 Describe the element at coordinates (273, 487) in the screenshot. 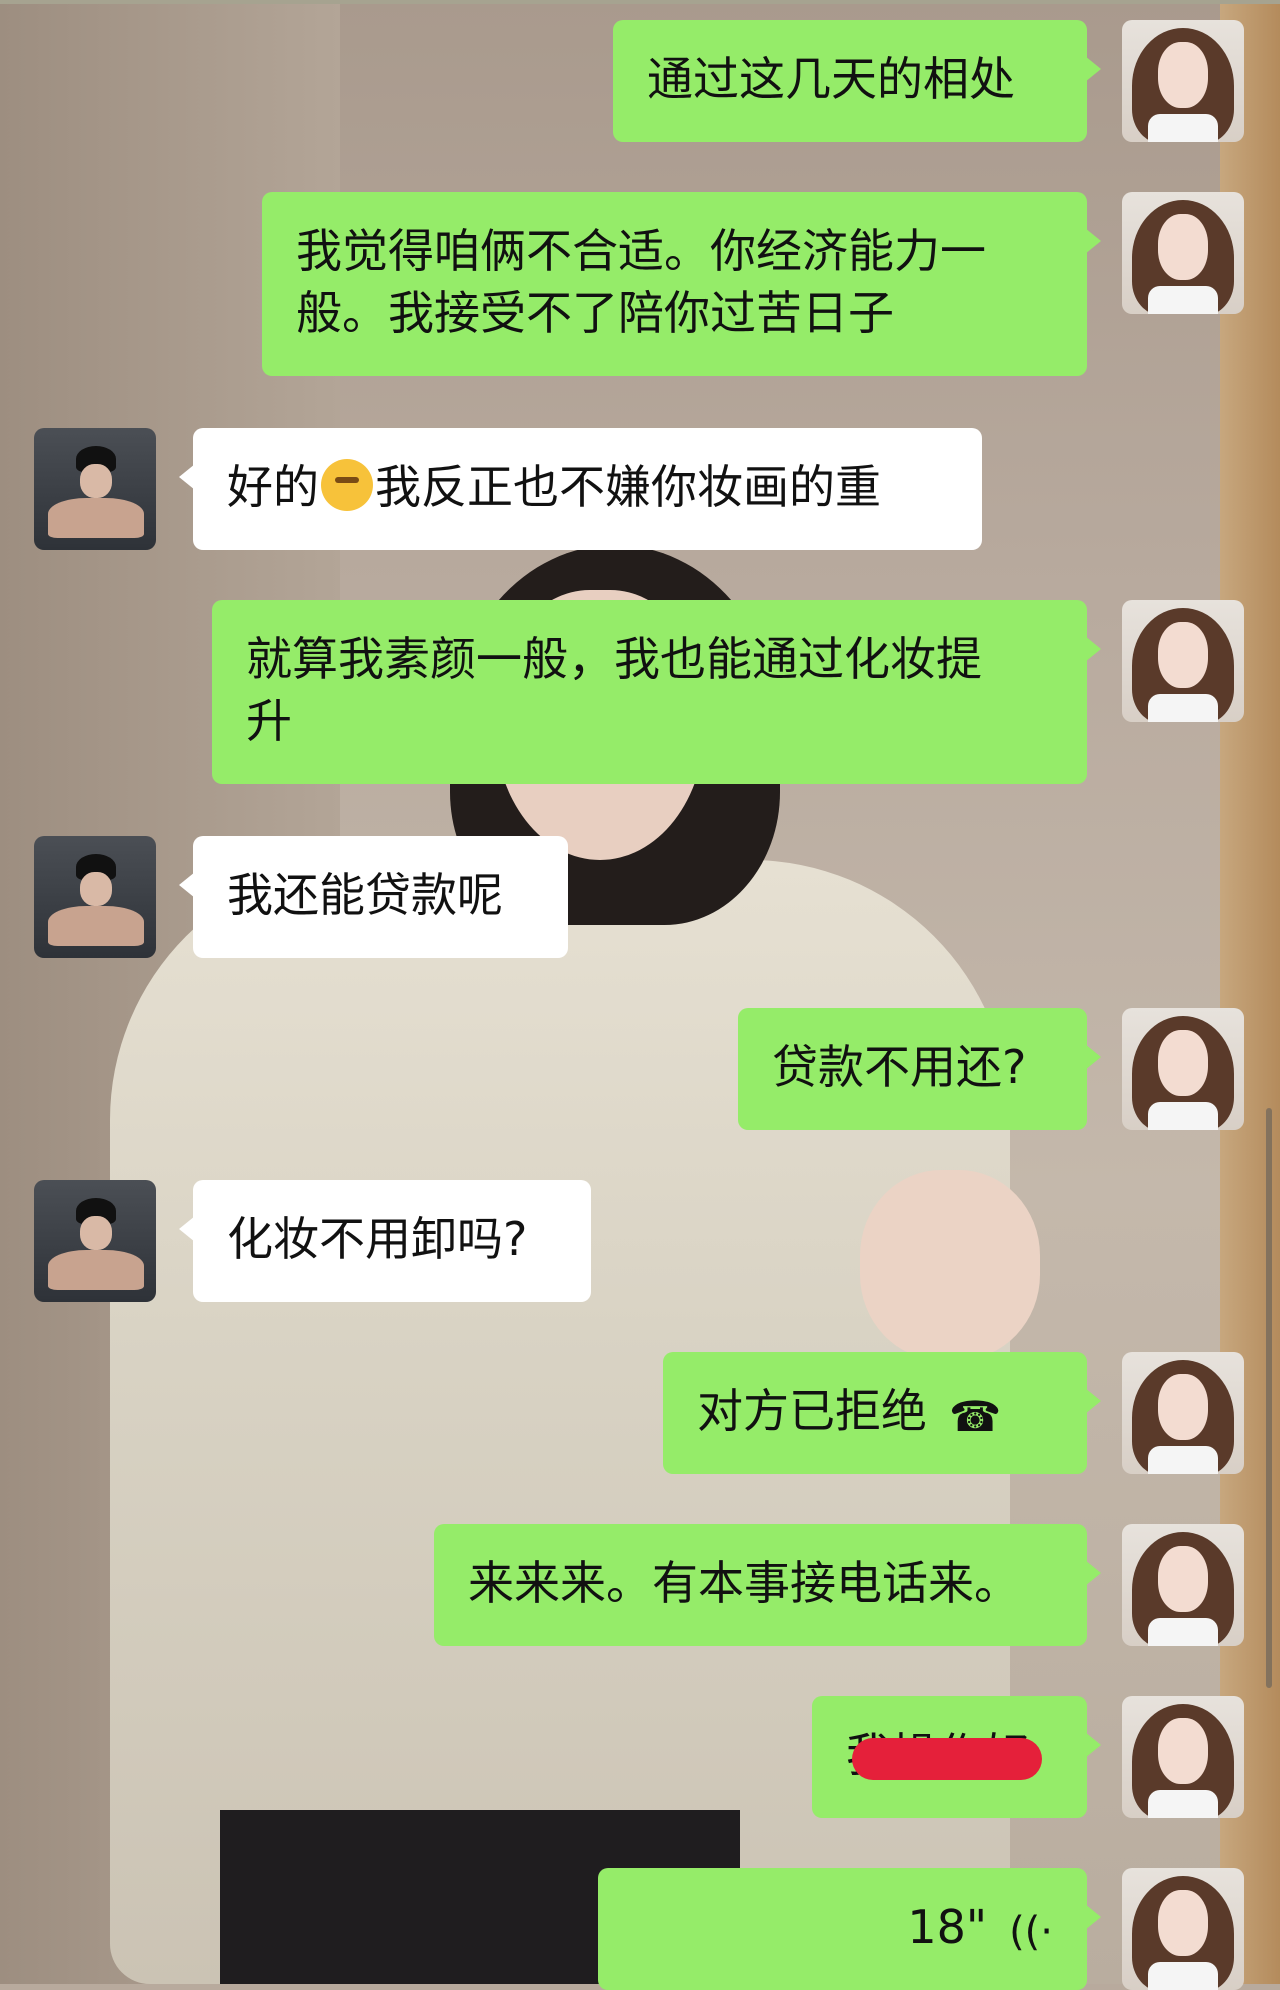

I see `message-text: 好的` at that location.